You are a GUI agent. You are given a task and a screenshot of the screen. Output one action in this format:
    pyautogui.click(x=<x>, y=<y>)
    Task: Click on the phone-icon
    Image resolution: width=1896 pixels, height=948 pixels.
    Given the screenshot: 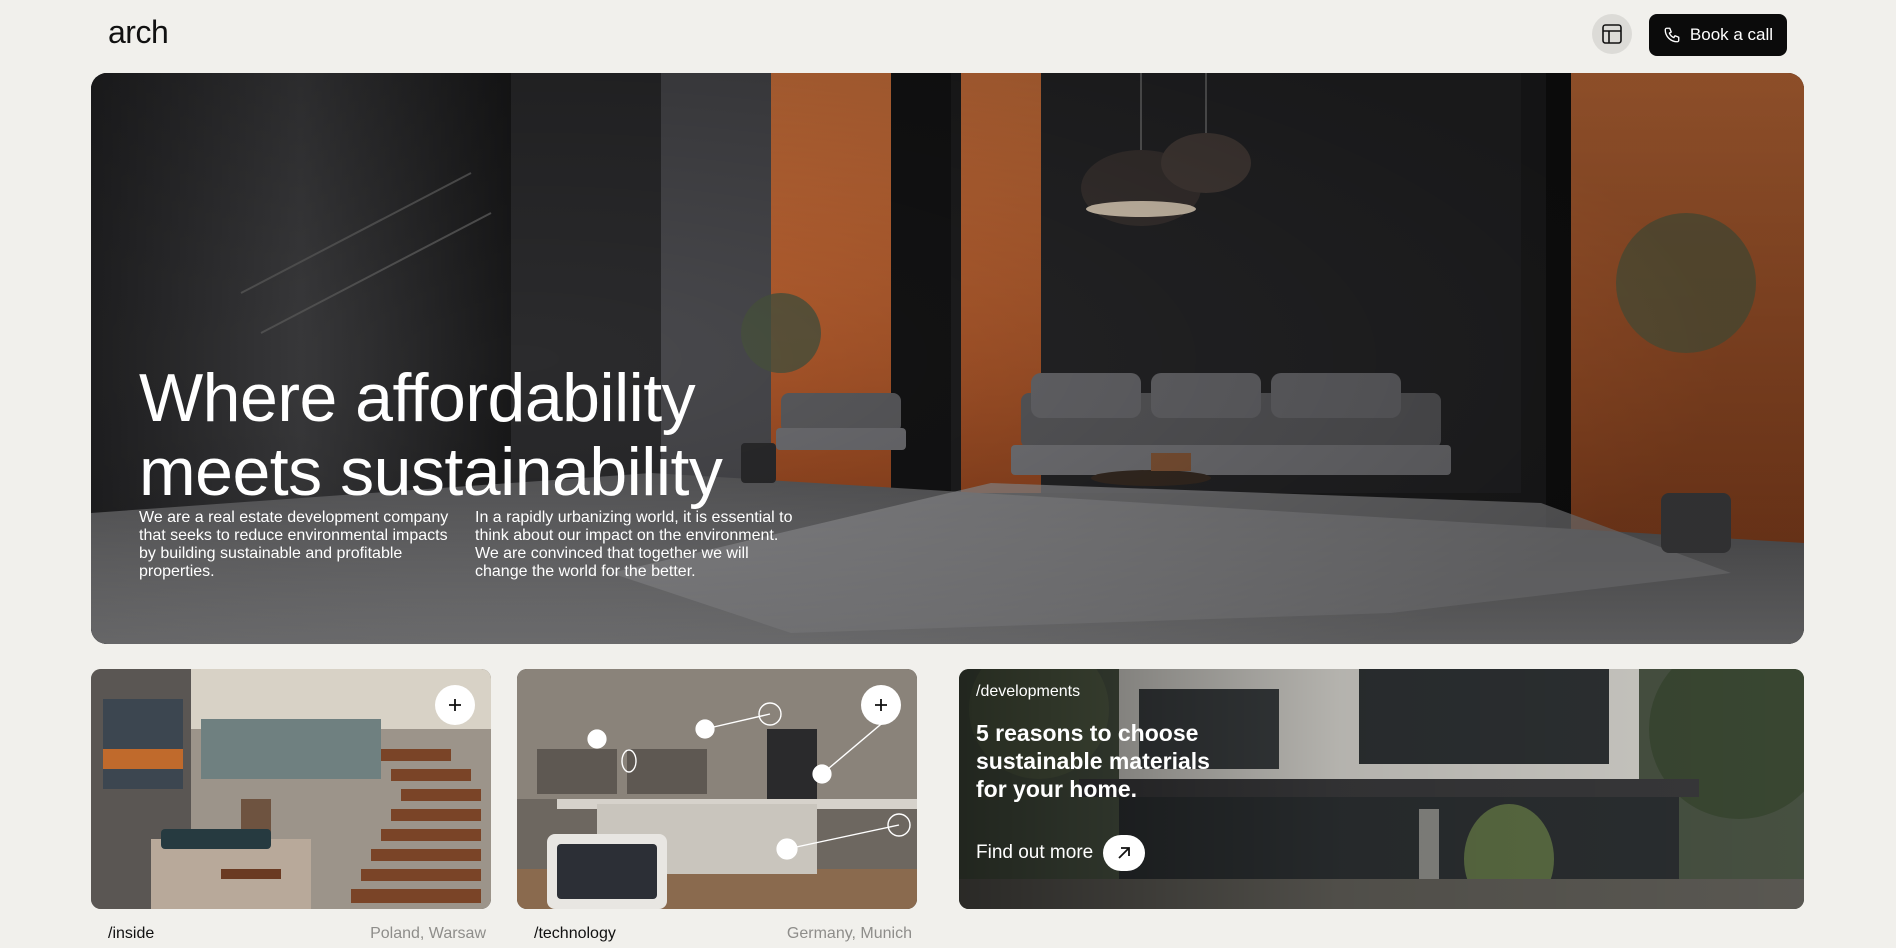 What is the action you would take?
    pyautogui.click(x=1672, y=35)
    